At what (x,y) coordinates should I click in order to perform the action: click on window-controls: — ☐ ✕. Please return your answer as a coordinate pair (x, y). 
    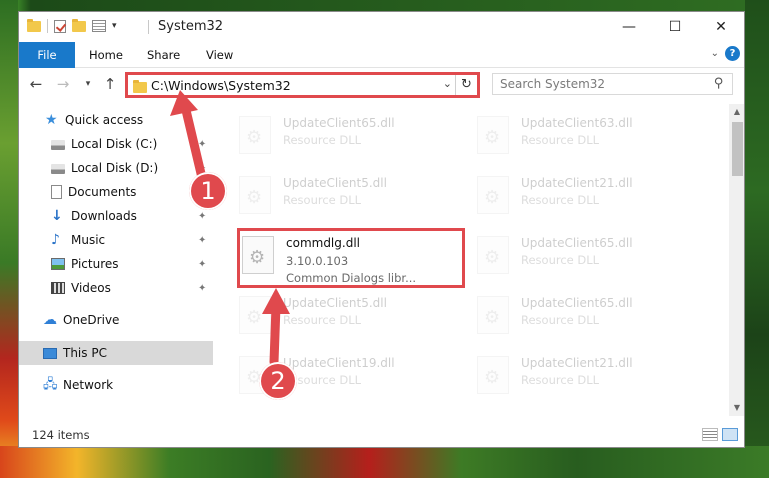
    Looking at the image, I should click on (675, 27).